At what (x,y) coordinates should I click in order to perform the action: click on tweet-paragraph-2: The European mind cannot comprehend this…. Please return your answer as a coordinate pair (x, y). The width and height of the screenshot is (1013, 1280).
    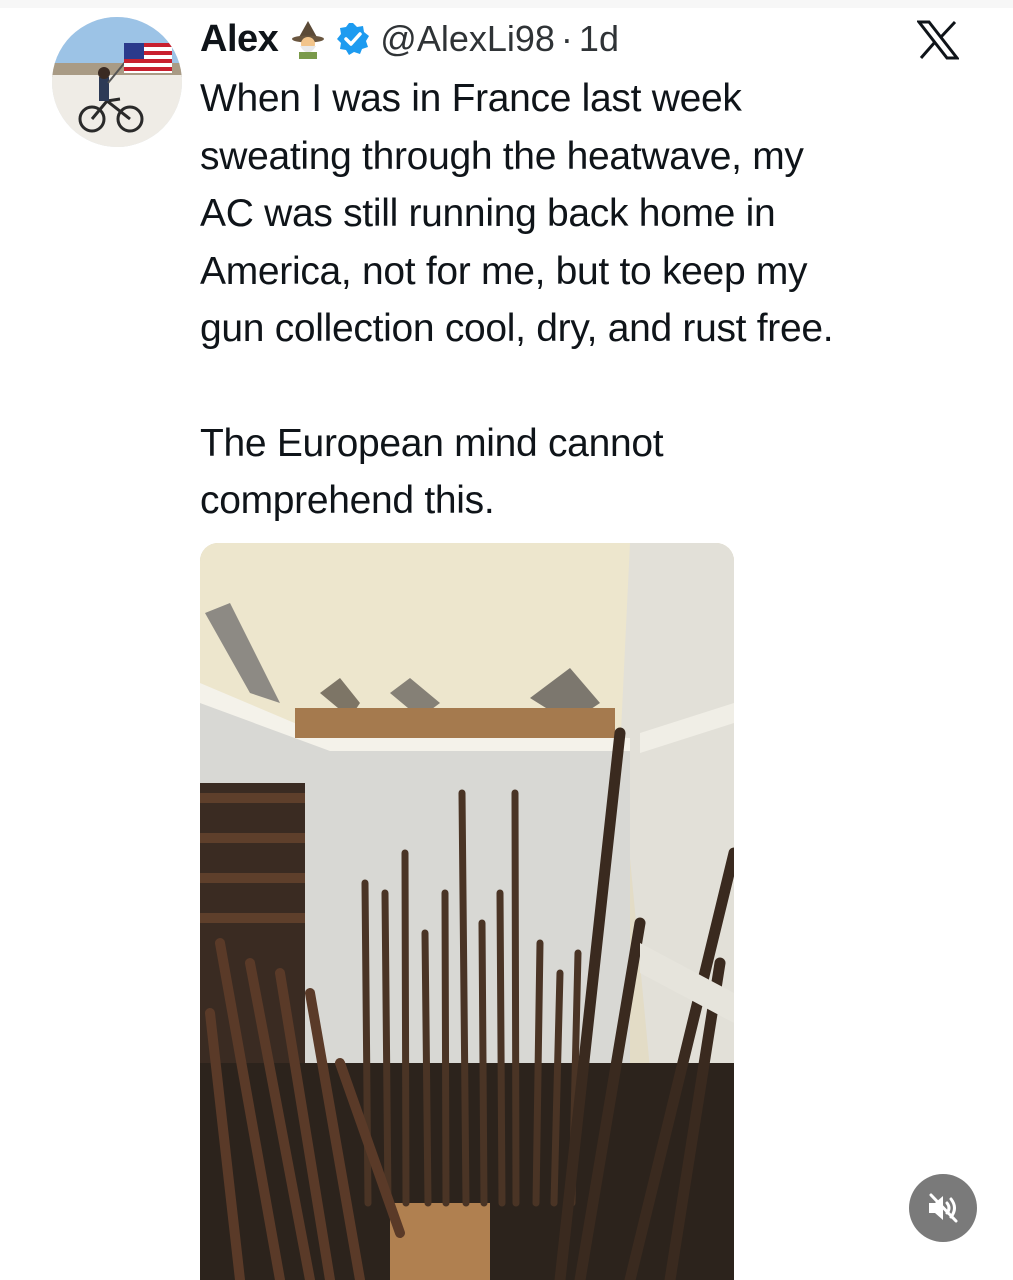
    Looking at the image, I should click on (595, 472).